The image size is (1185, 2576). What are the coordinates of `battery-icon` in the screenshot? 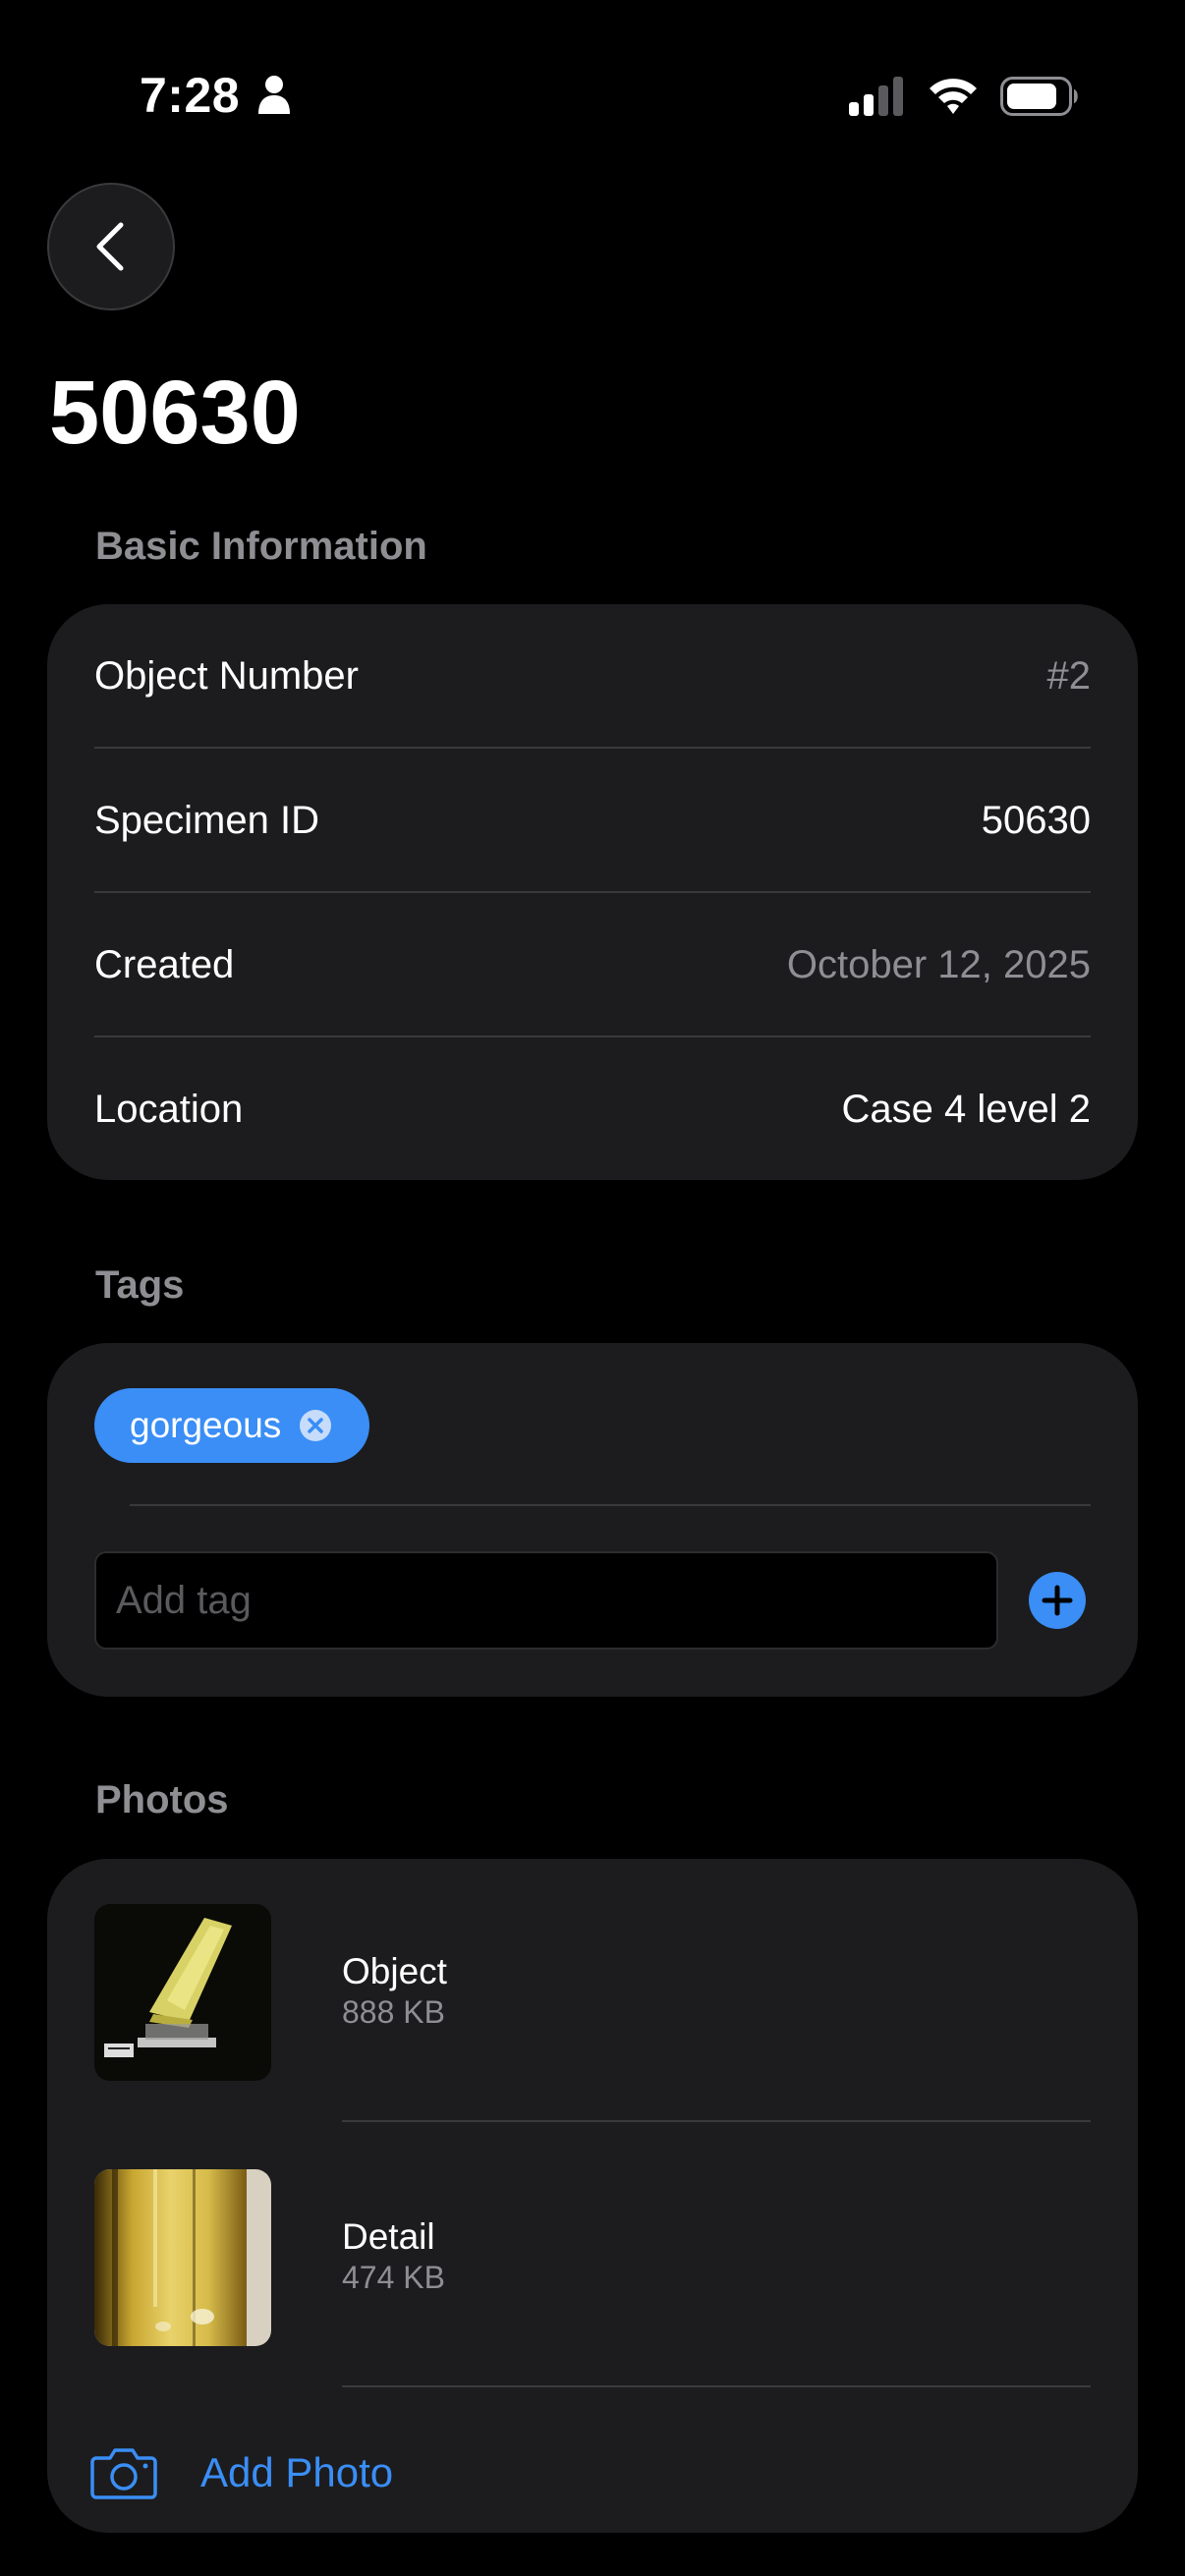 It's located at (1039, 96).